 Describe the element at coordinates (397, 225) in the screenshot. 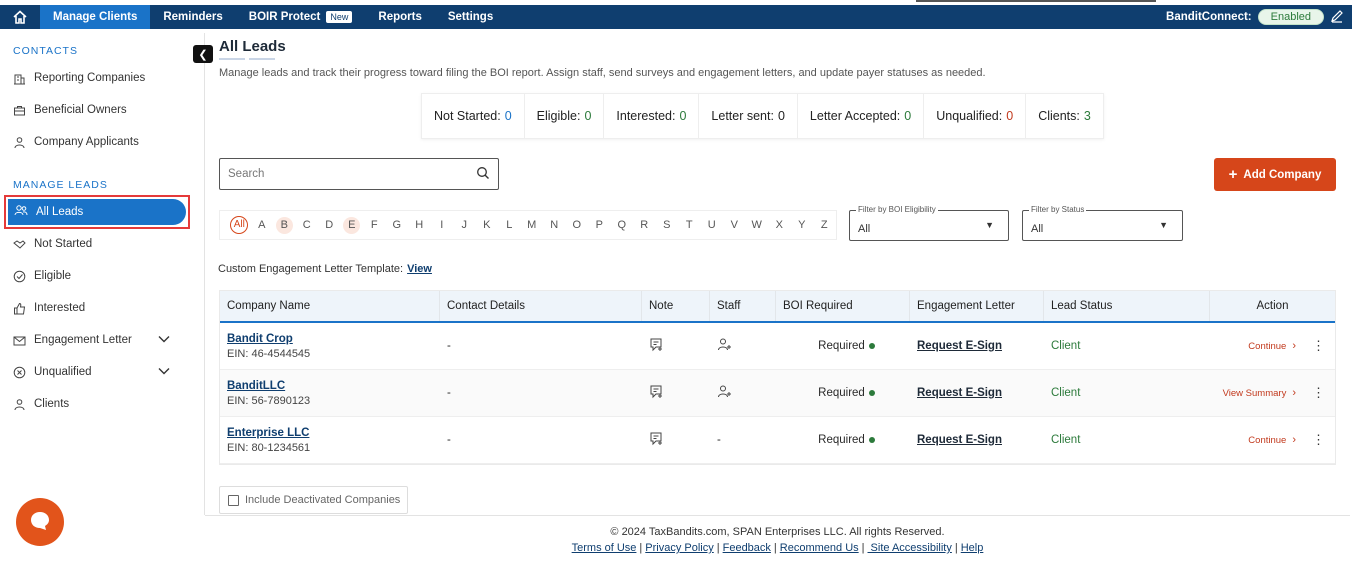

I see `alpha-filter-g: G` at that location.